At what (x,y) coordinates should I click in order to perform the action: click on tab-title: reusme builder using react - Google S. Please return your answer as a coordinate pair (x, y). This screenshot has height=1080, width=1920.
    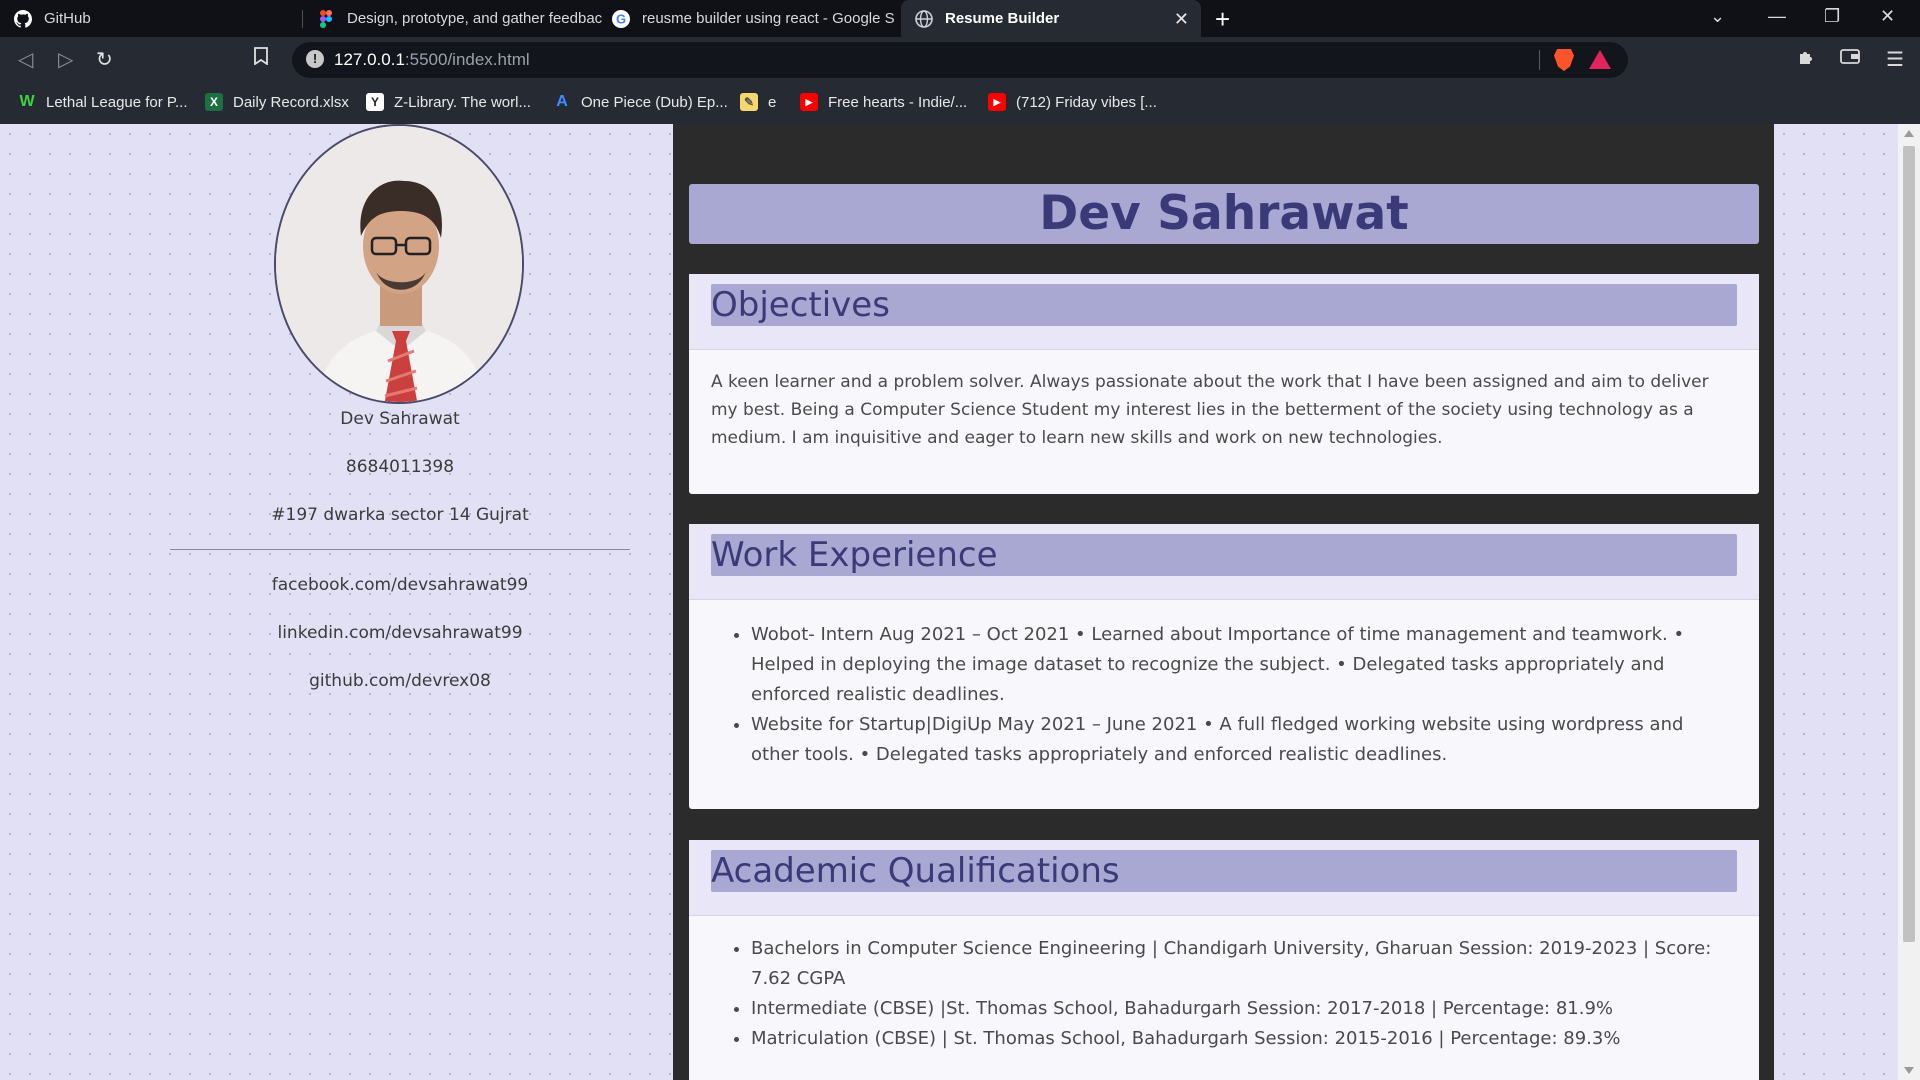
    Looking at the image, I should click on (768, 18).